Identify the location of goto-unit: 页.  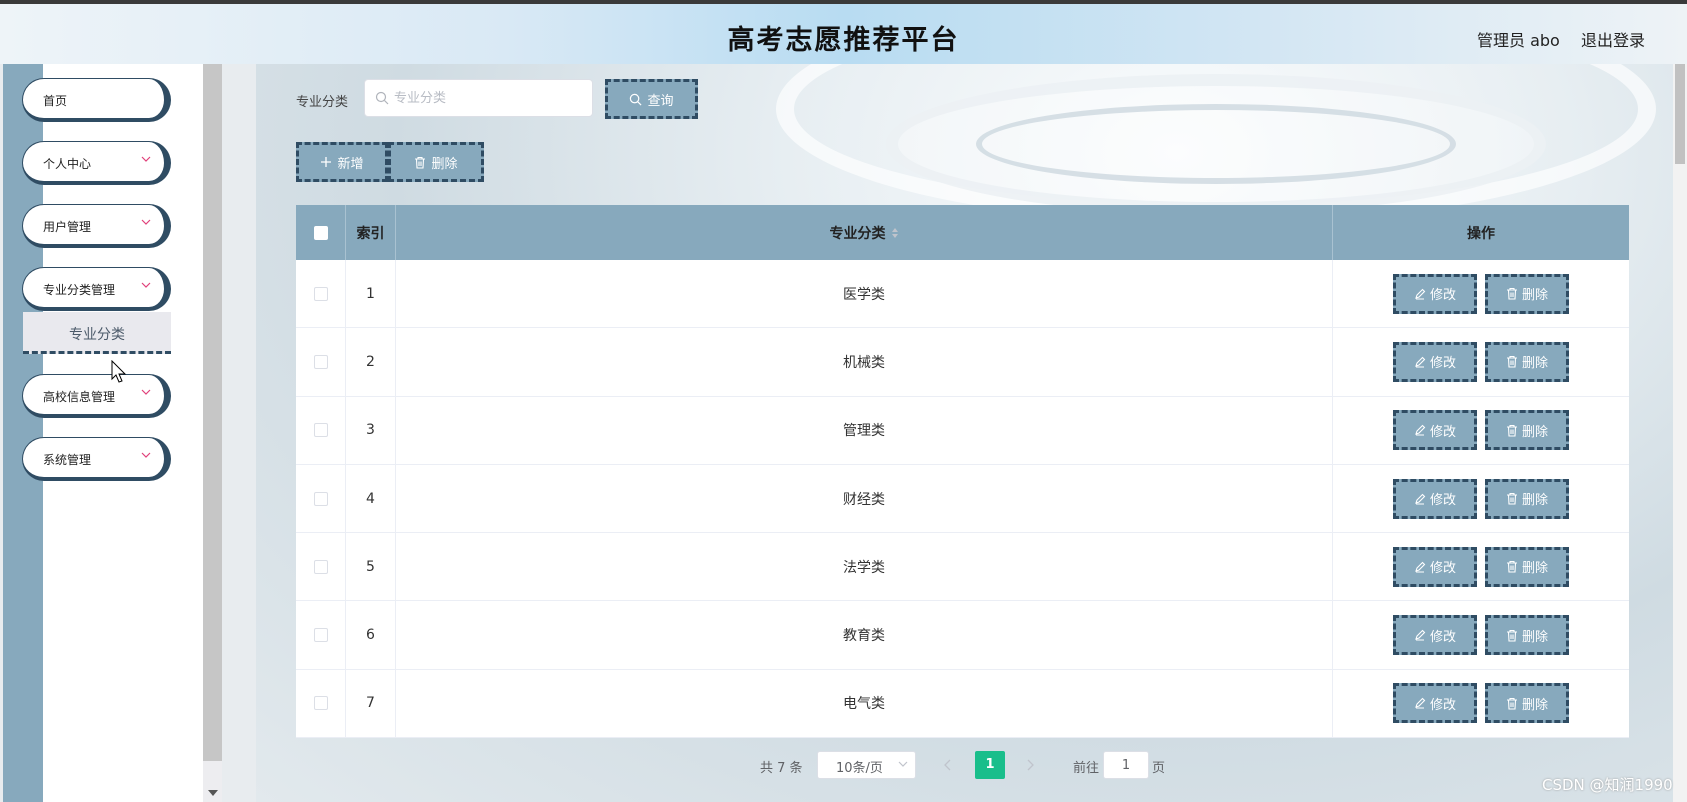
(1159, 768).